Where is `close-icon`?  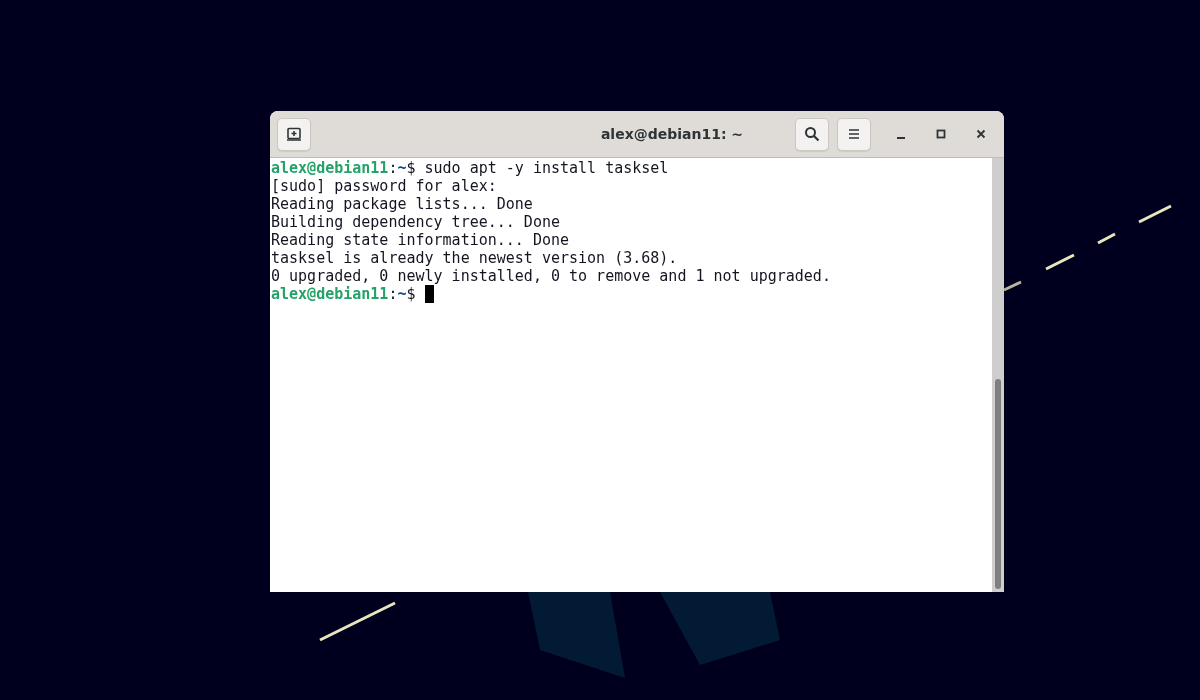
close-icon is located at coordinates (981, 134).